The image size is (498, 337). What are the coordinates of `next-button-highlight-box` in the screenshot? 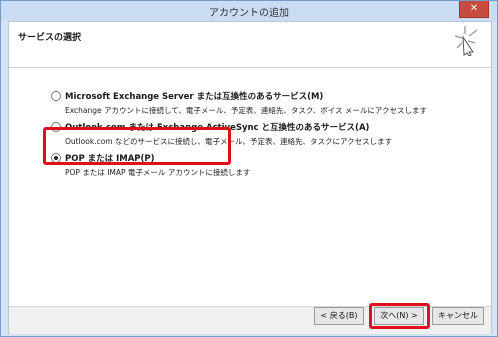 It's located at (399, 316).